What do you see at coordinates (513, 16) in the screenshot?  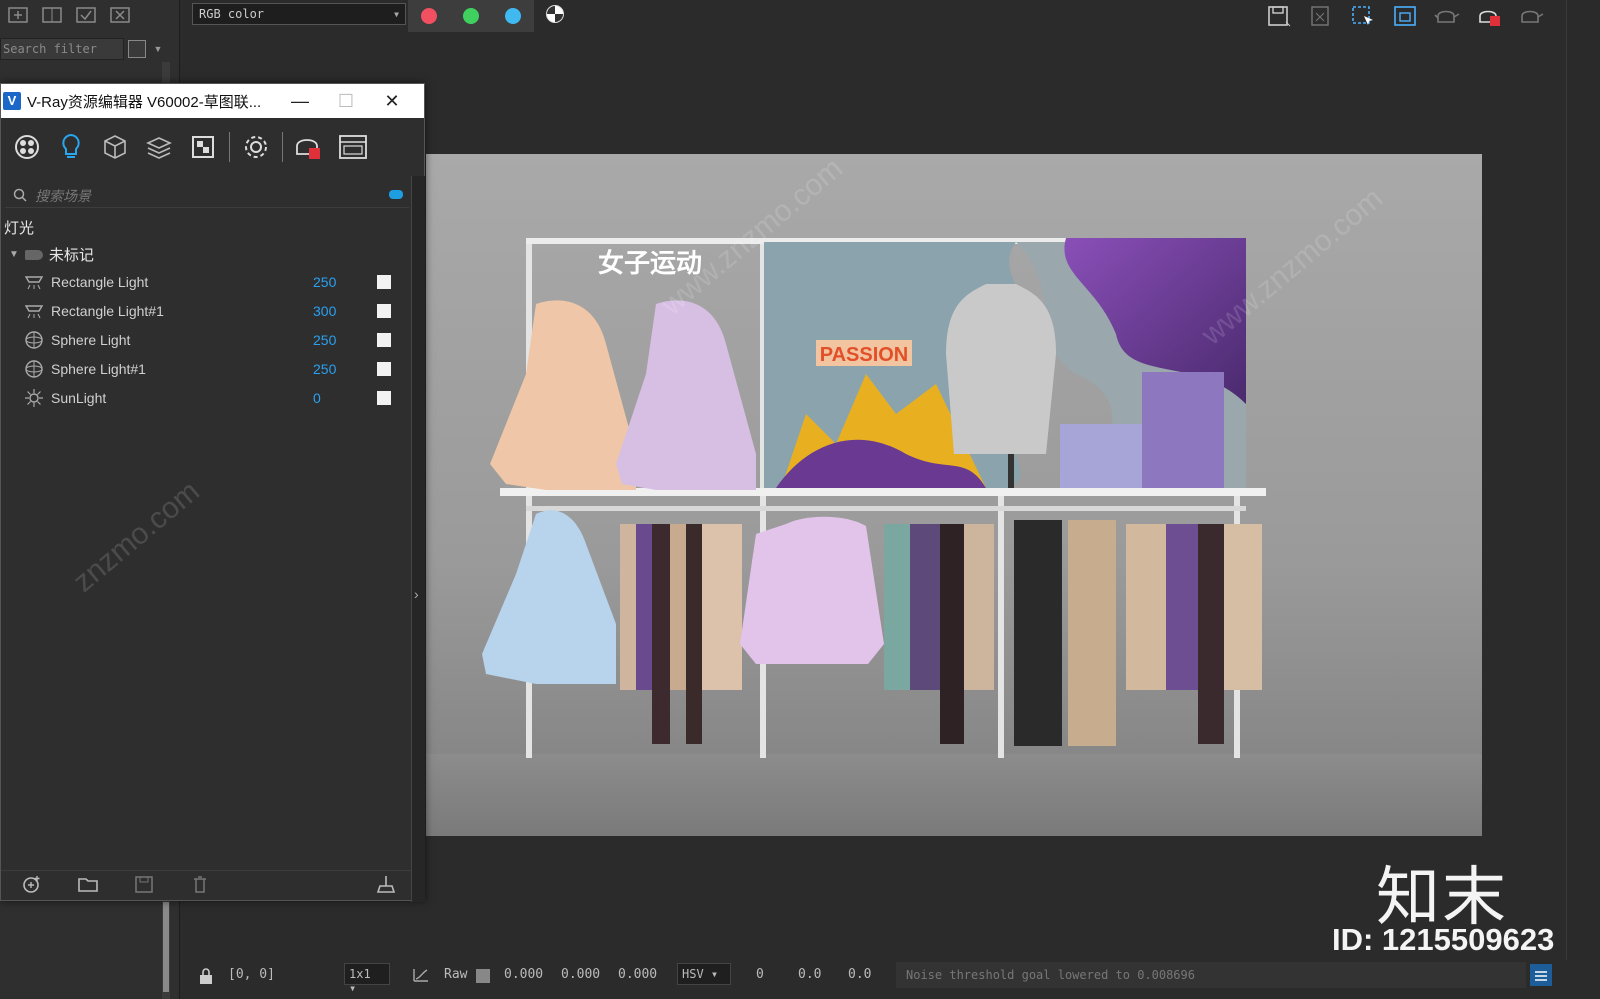 I see `blue-channel-button` at bounding box center [513, 16].